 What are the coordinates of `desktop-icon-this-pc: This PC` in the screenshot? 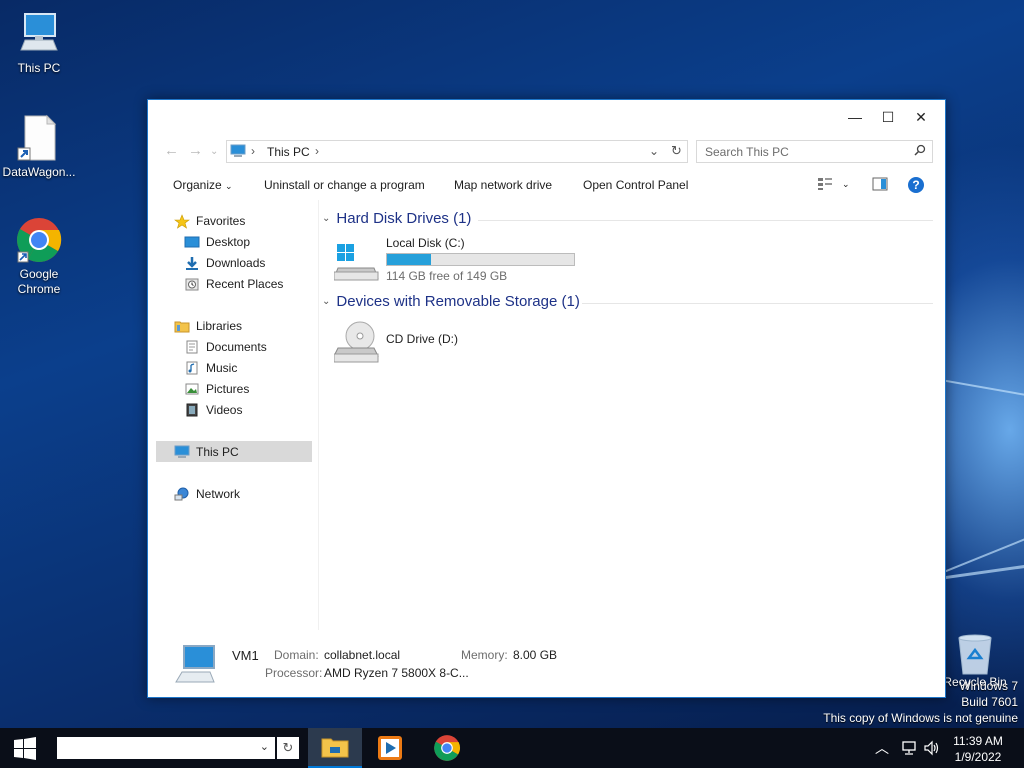 It's located at (39, 43).